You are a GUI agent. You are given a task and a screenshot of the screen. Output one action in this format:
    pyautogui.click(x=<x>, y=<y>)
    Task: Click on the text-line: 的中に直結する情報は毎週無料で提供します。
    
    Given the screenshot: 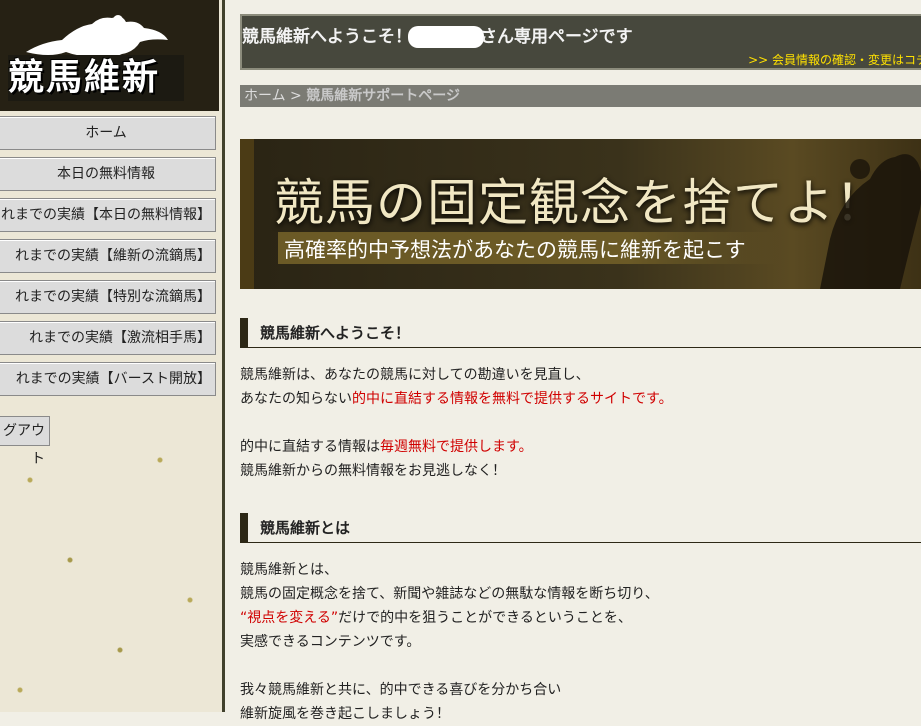 What is the action you would take?
    pyautogui.click(x=386, y=447)
    